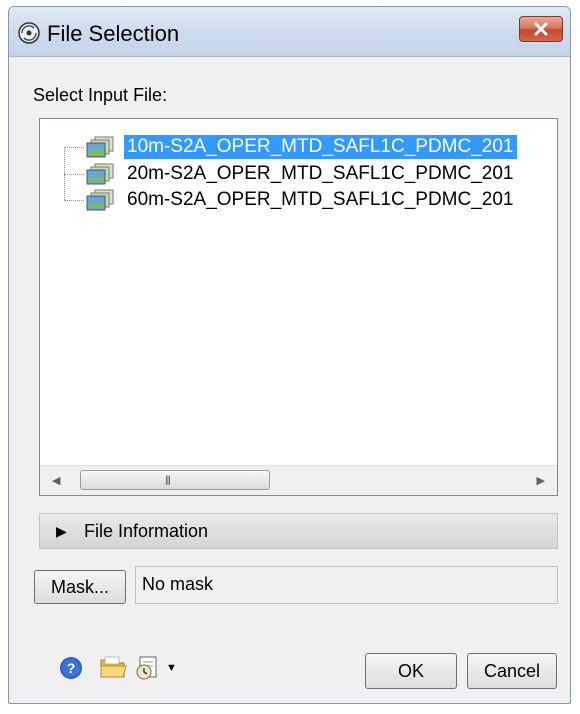  Describe the element at coordinates (320, 173) in the screenshot. I see `file-item-label: 20m-S2A_OPER_MTD_SAFL1C_PDMC_201` at that location.